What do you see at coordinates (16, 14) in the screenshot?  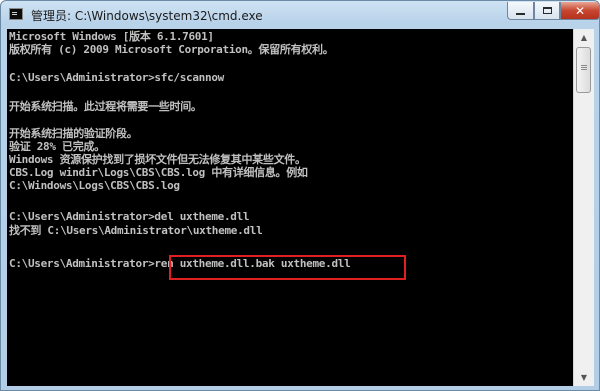 I see `cmd-app-icon` at bounding box center [16, 14].